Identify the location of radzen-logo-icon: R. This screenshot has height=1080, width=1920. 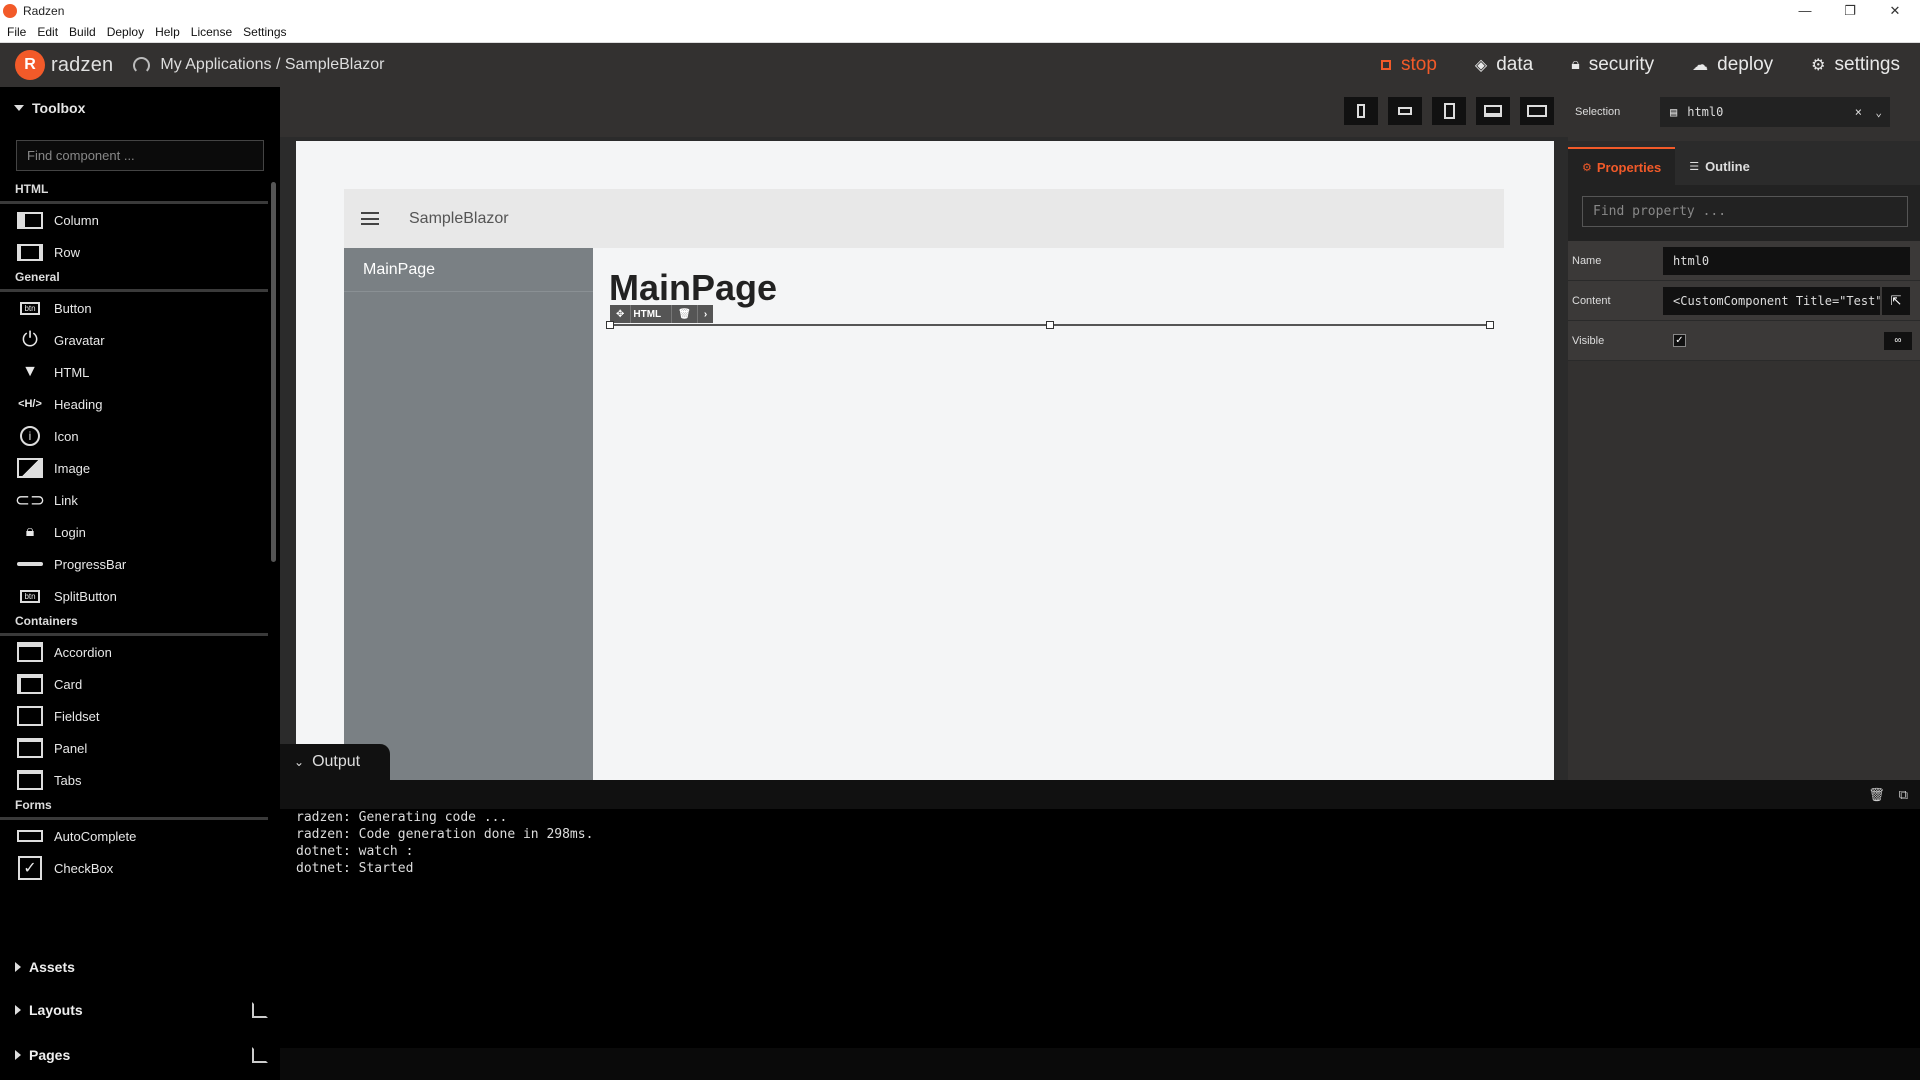
(30, 65).